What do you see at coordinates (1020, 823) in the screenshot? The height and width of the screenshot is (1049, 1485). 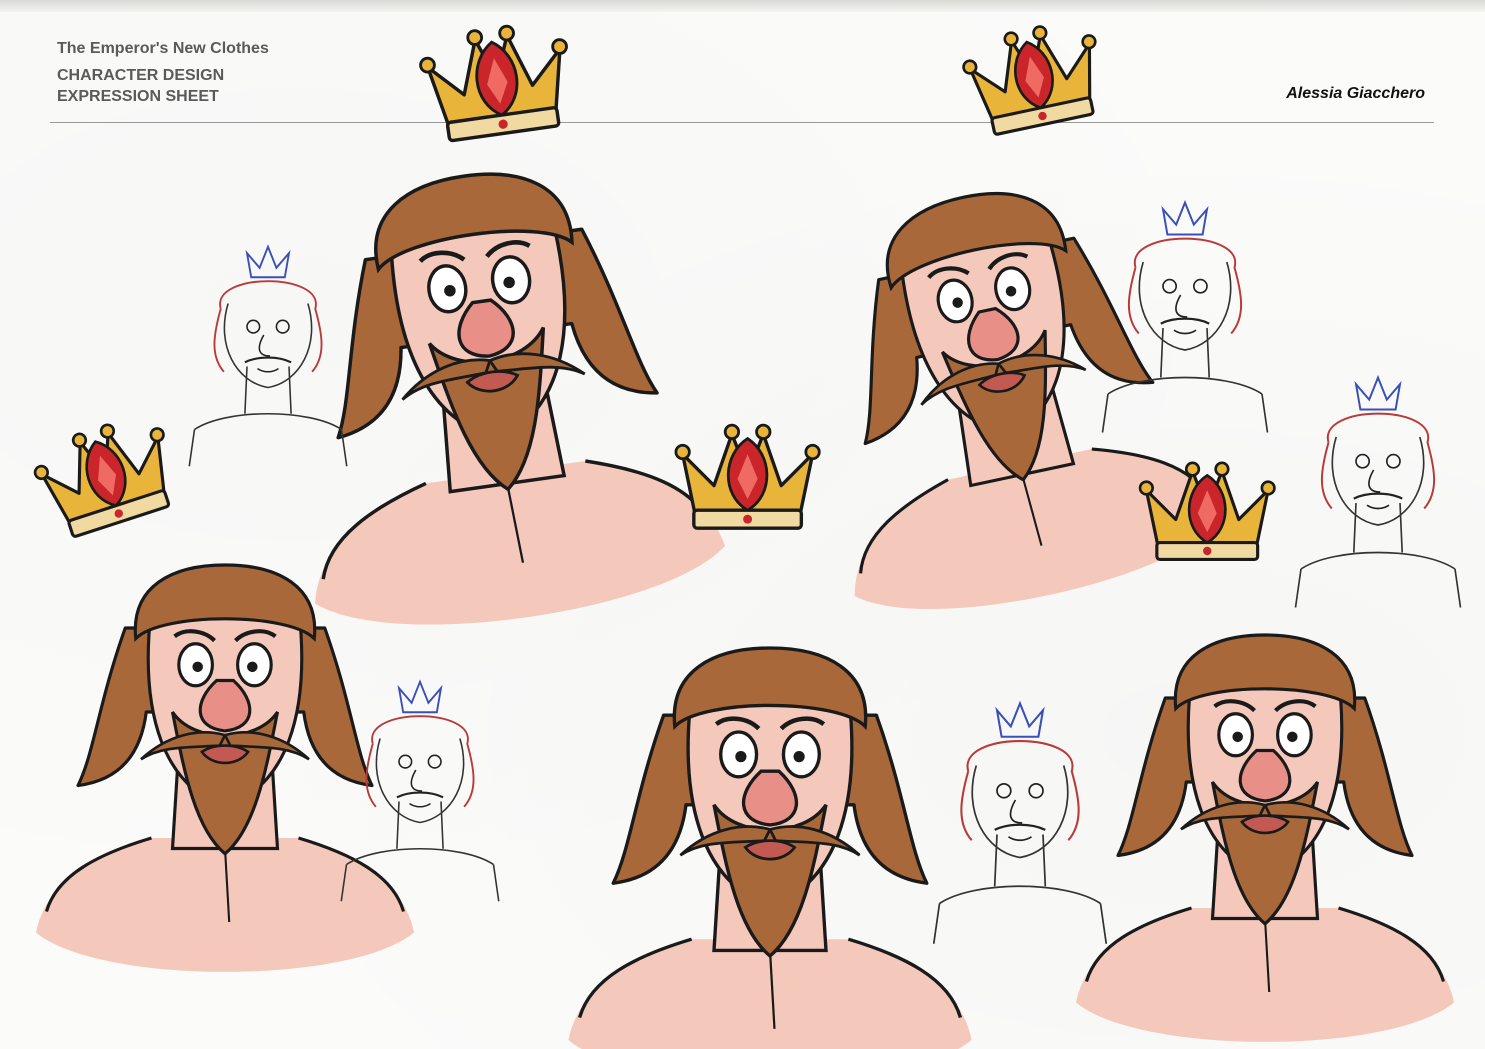 I see `sketch-shouting` at bounding box center [1020, 823].